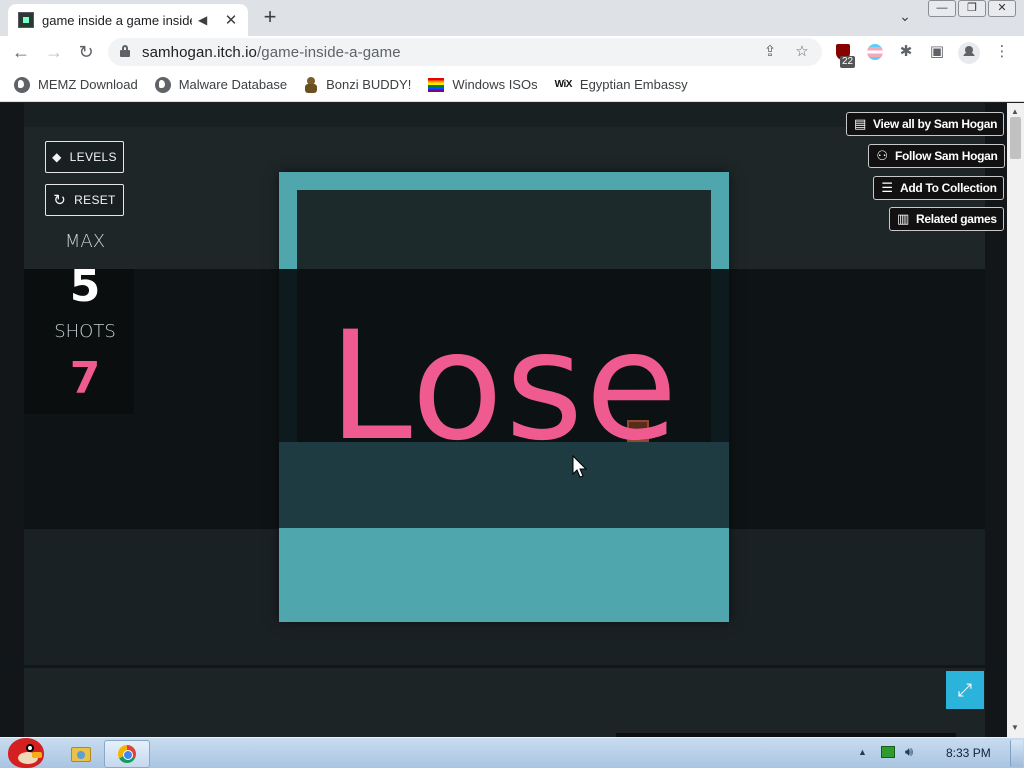 The image size is (1024, 768). I want to click on system-tray: ▲ 🔊︎, so click(896, 752).